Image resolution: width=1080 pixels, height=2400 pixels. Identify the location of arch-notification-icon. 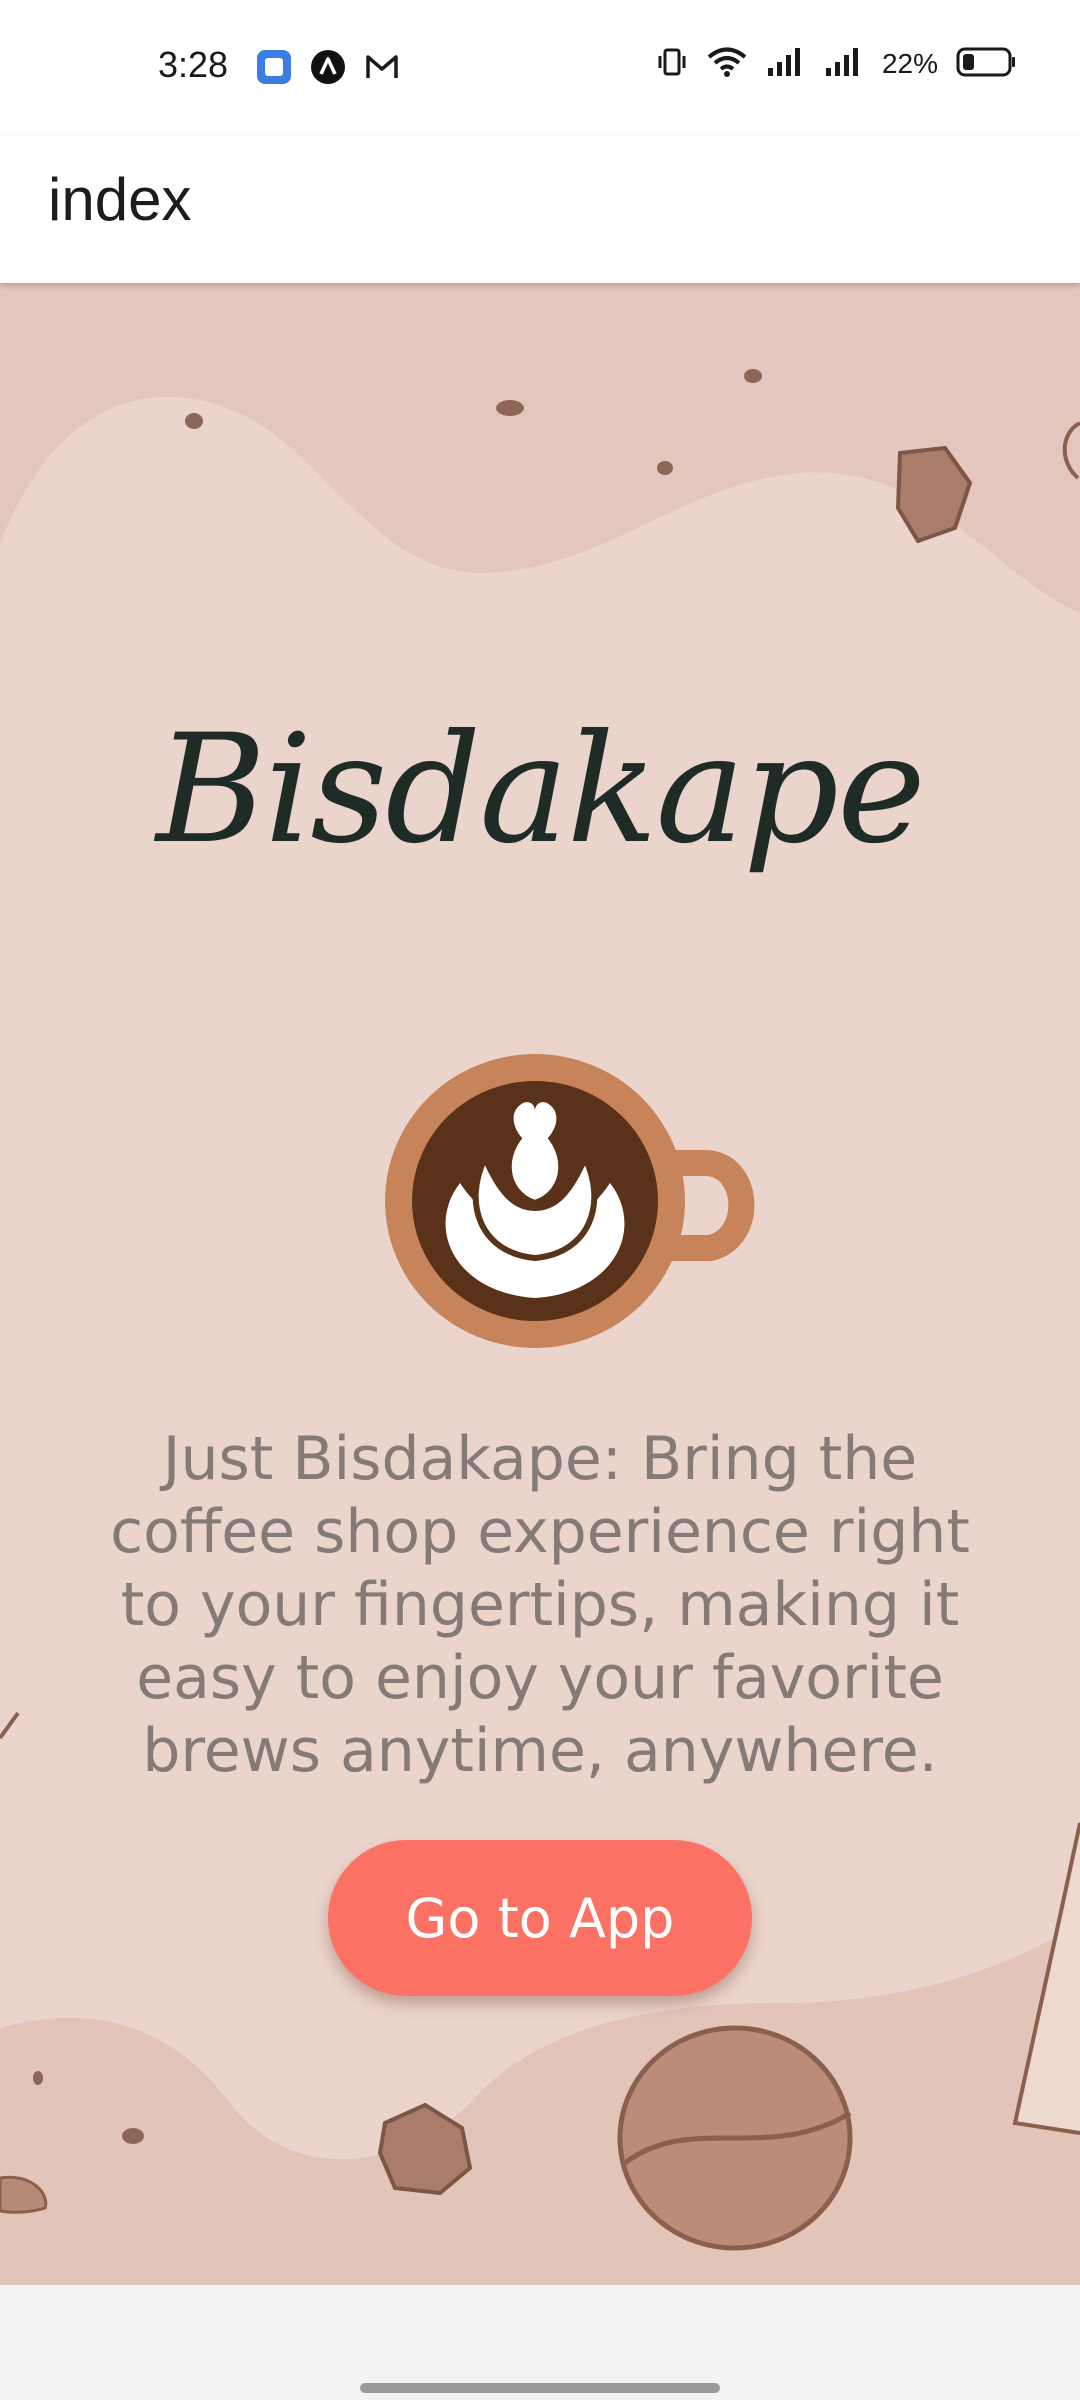
(328, 67).